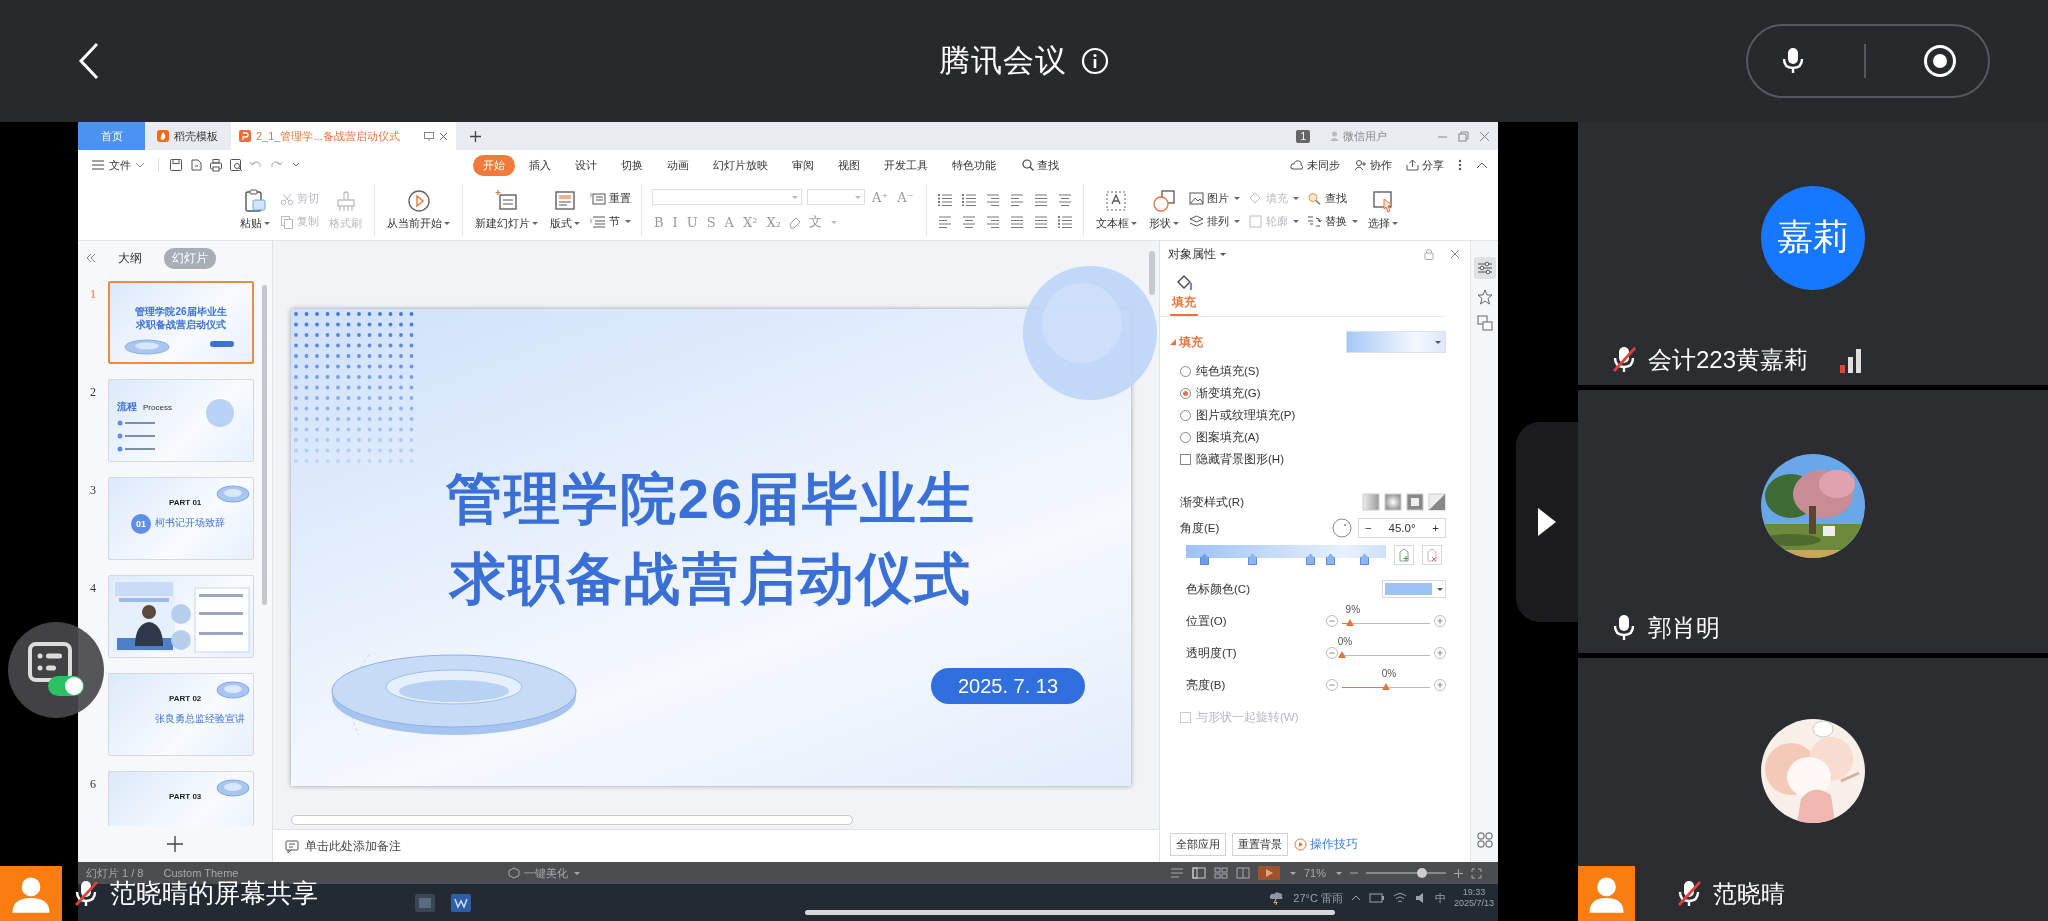  Describe the element at coordinates (1425, 165) in the screenshot. I see `share-button: 分享` at that location.